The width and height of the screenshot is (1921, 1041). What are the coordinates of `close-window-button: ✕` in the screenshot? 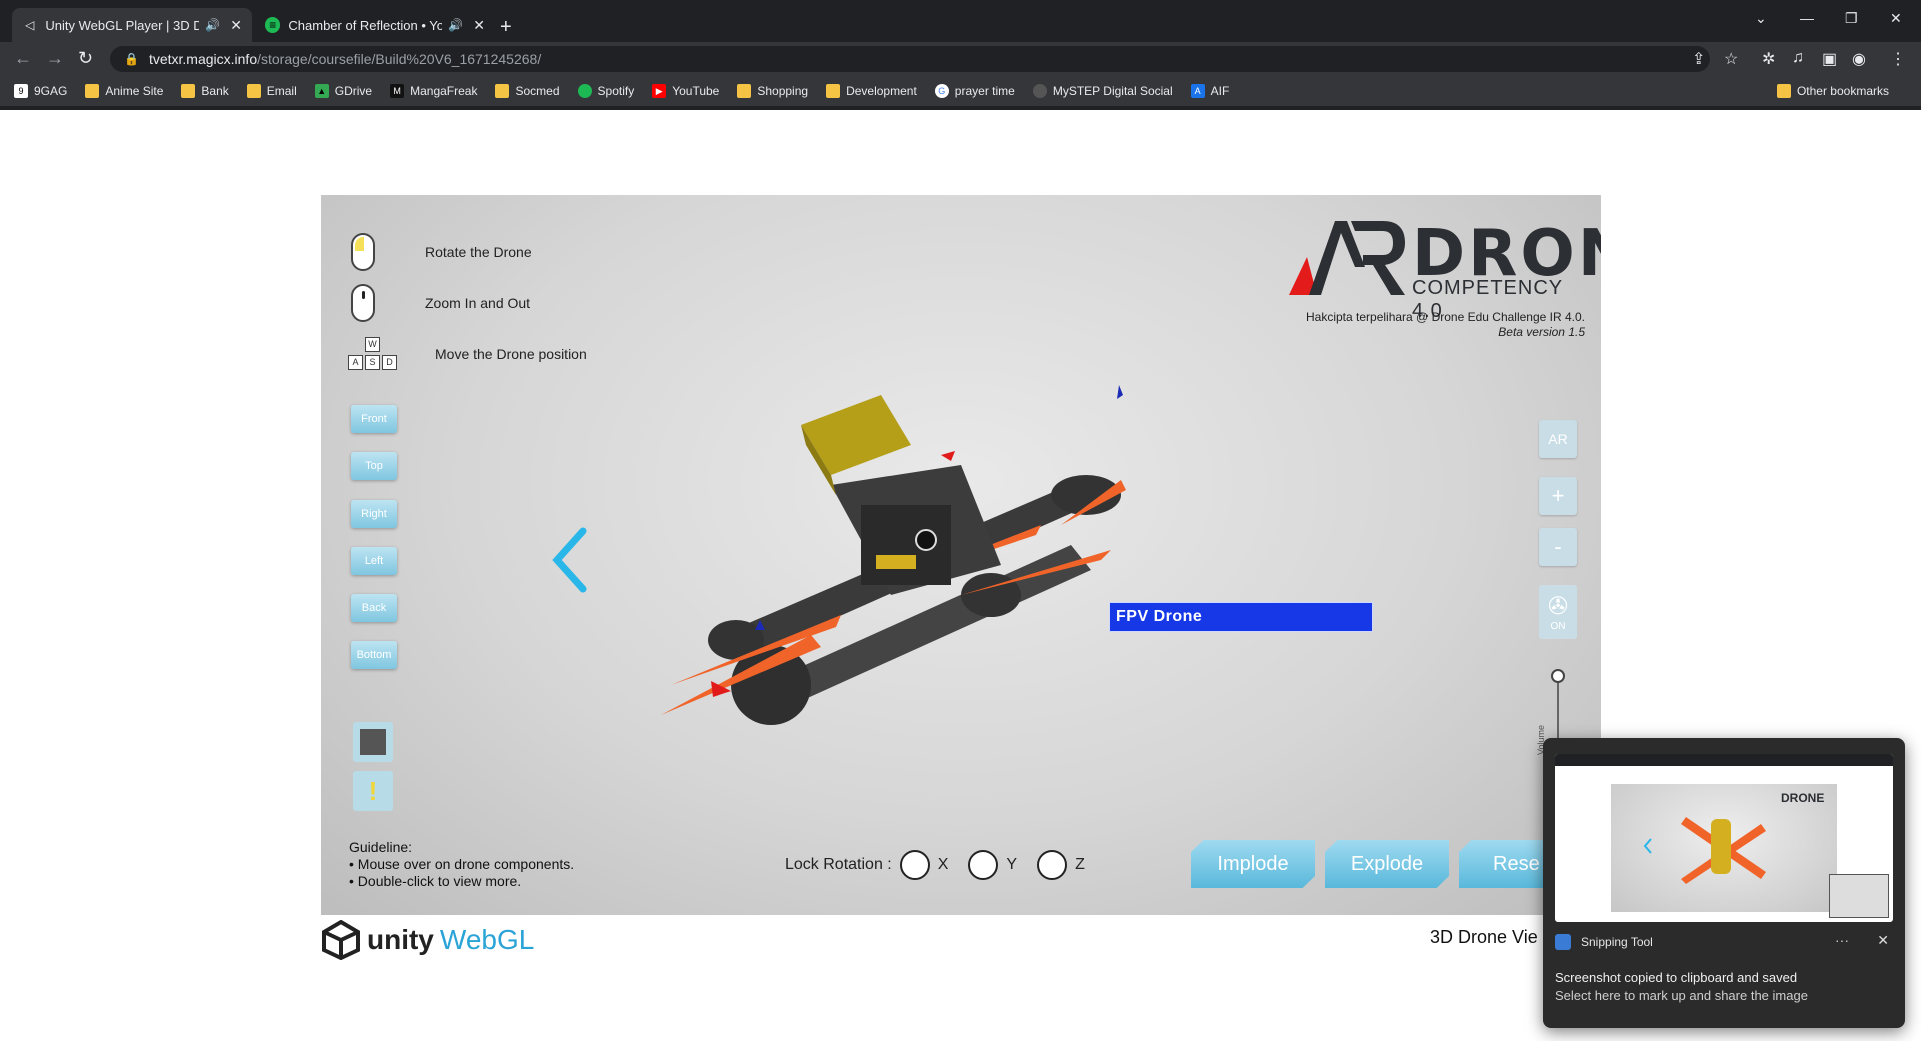 It's located at (1896, 18).